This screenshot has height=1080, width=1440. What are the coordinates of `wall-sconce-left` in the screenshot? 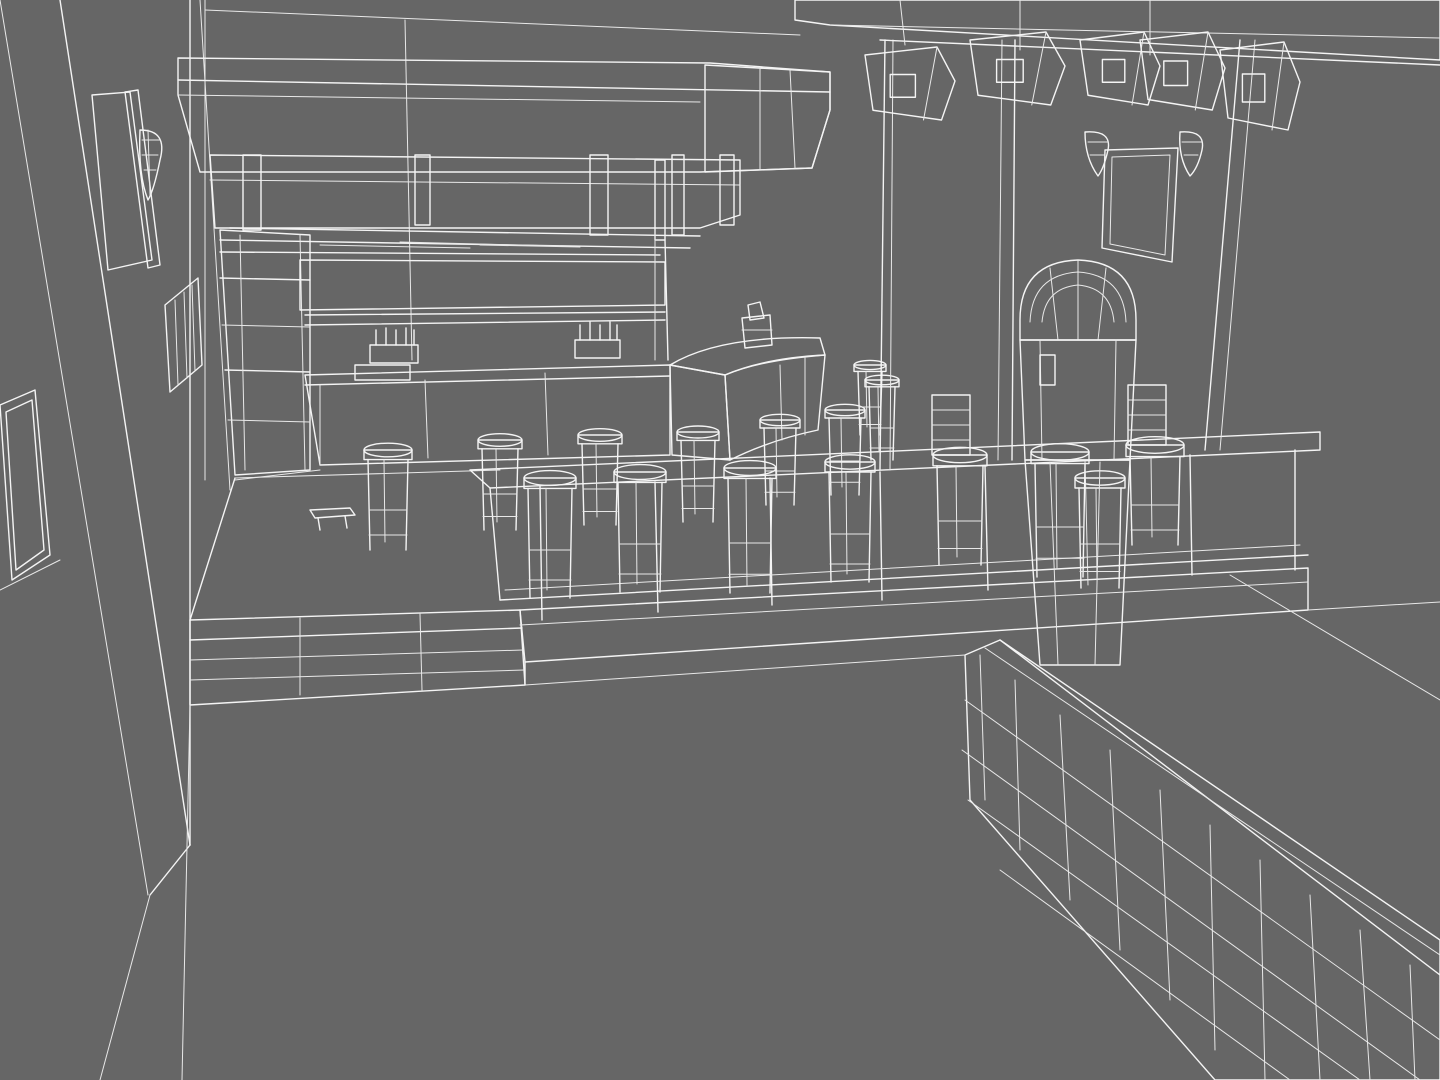 It's located at (127, 180).